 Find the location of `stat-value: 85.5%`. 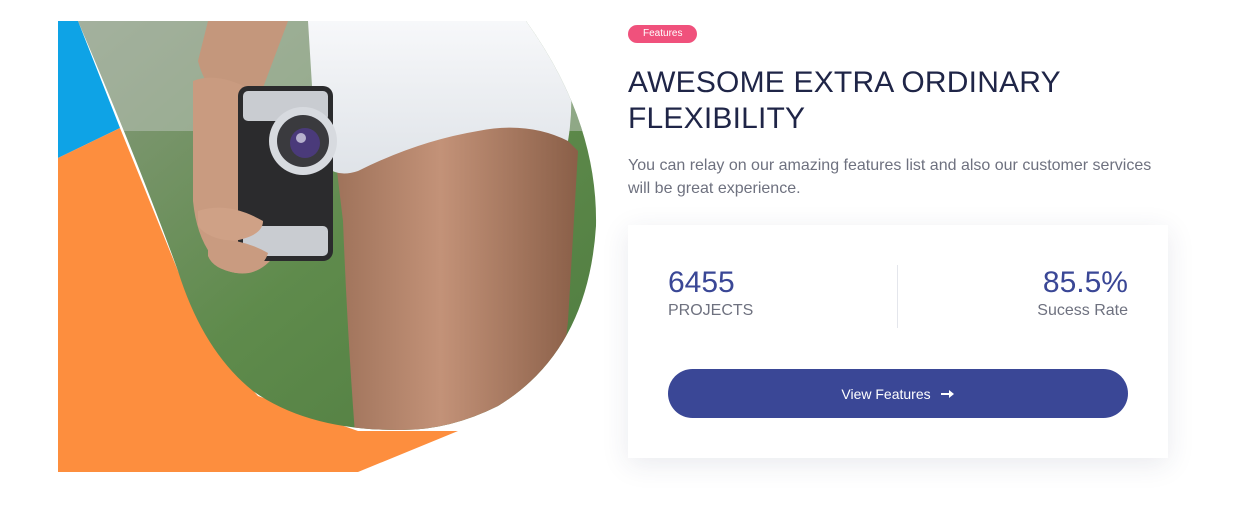

stat-value: 85.5% is located at coordinates (1085, 282).